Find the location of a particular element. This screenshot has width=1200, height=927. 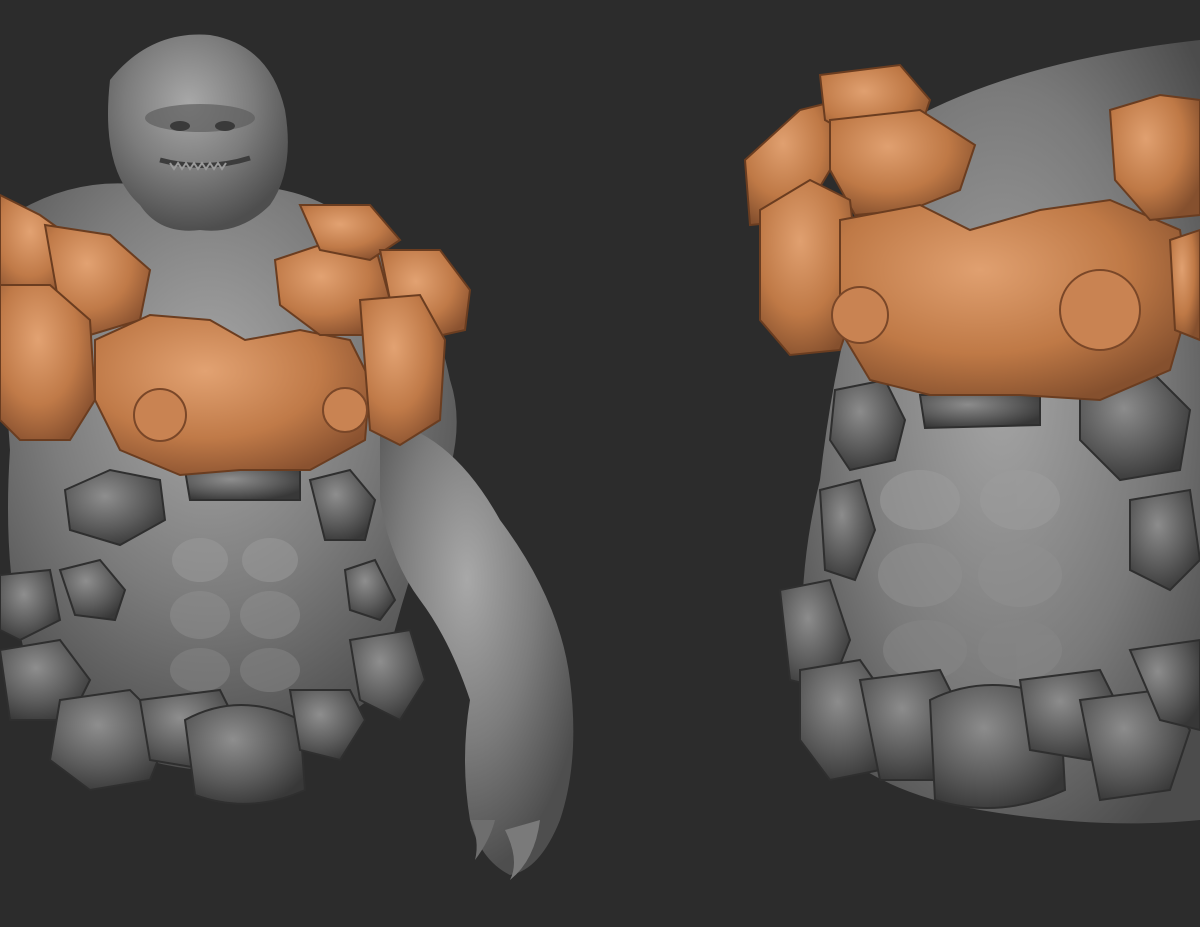

closeup-chest-socket-left is located at coordinates (860, 315).